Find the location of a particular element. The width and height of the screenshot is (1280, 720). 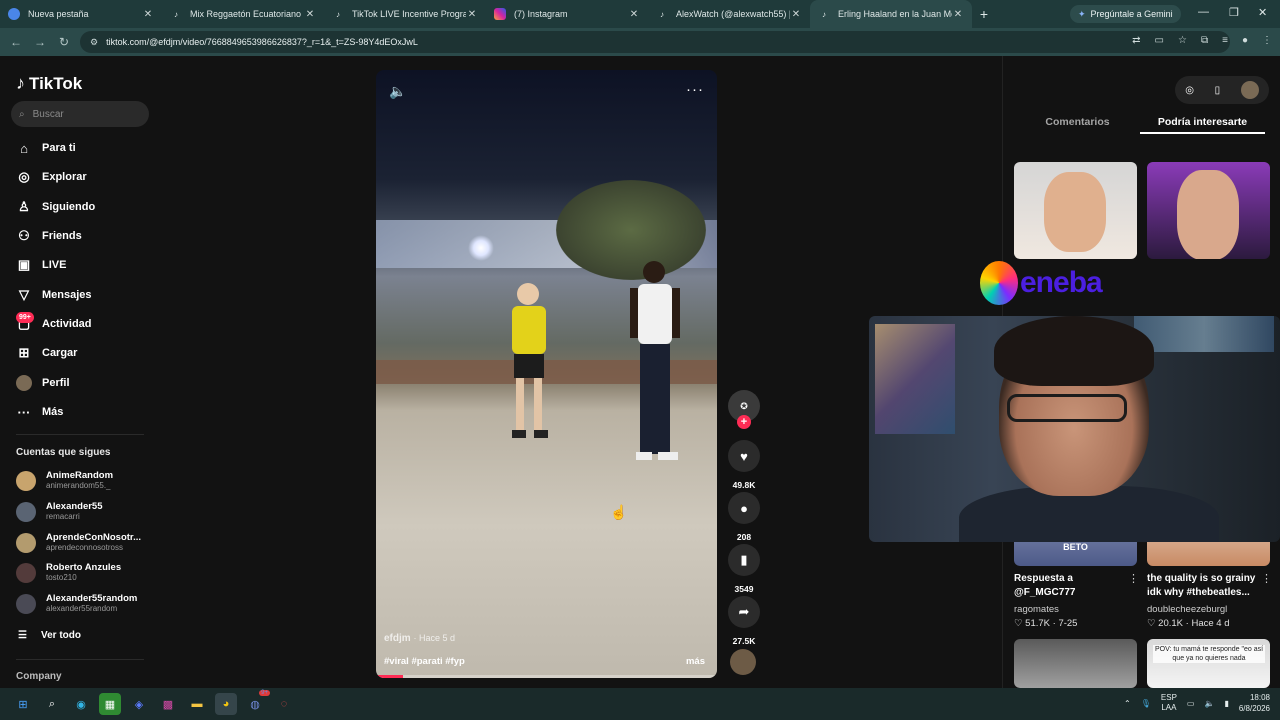

translate-icon: ⇄ is located at coordinates (1136, 40).